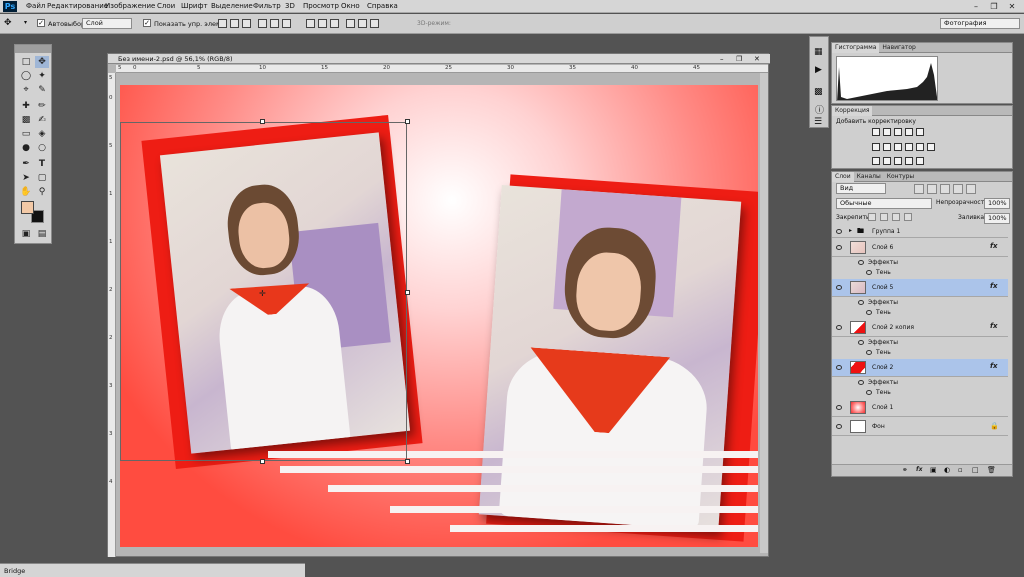  What do you see at coordinates (112, 315) in the screenshot?
I see `ruler-vertical: 5 0 5 1 1 2 2 3 3 4` at bounding box center [112, 315].